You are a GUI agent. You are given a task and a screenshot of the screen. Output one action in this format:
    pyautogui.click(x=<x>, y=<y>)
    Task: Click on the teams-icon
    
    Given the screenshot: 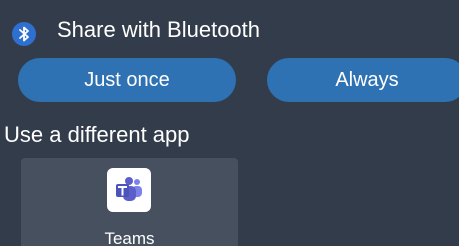 What is the action you would take?
    pyautogui.click(x=129, y=190)
    